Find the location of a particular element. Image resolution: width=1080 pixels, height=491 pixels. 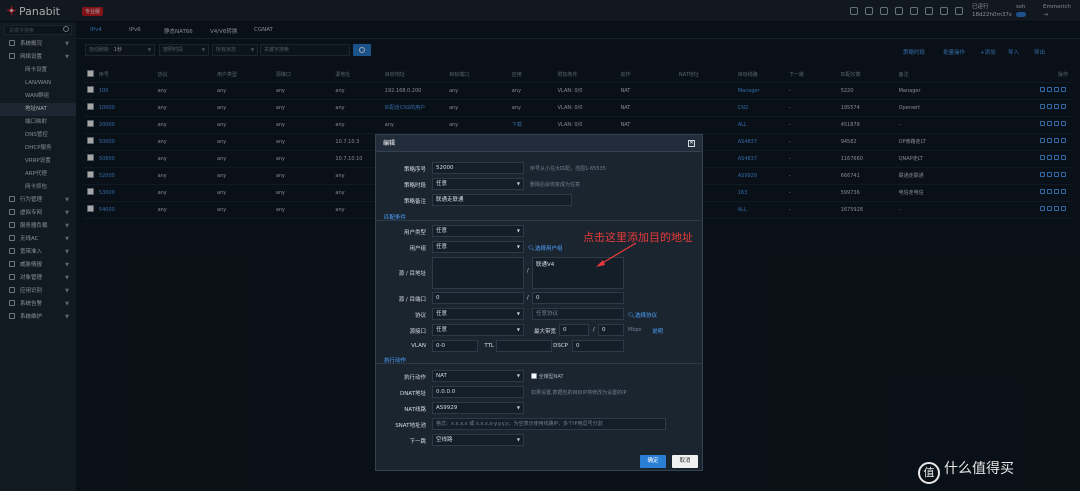

select-proto-link: 🔍︎选择协议 is located at coordinates (642, 315).